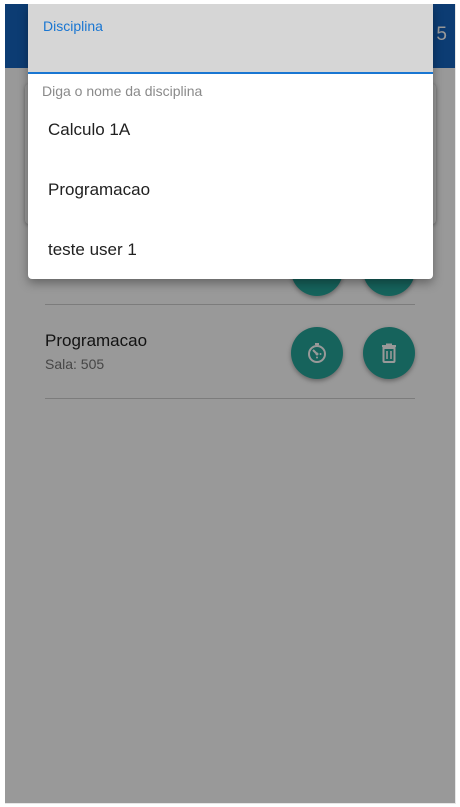  What do you see at coordinates (230, 130) in the screenshot?
I see `dropdown-option: Calculo 1A` at bounding box center [230, 130].